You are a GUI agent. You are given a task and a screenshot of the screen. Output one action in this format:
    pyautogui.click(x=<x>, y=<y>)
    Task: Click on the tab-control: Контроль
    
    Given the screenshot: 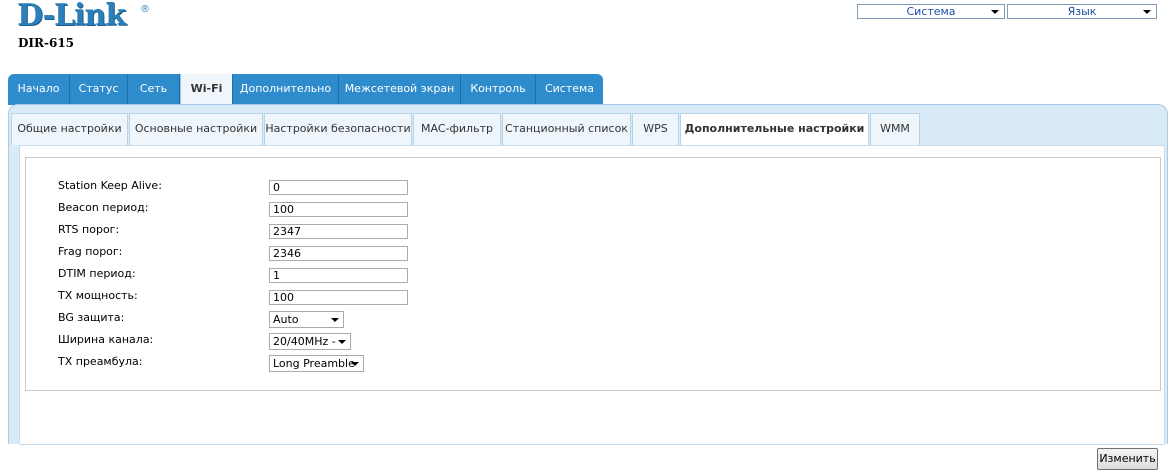 What is the action you would take?
    pyautogui.click(x=498, y=89)
    